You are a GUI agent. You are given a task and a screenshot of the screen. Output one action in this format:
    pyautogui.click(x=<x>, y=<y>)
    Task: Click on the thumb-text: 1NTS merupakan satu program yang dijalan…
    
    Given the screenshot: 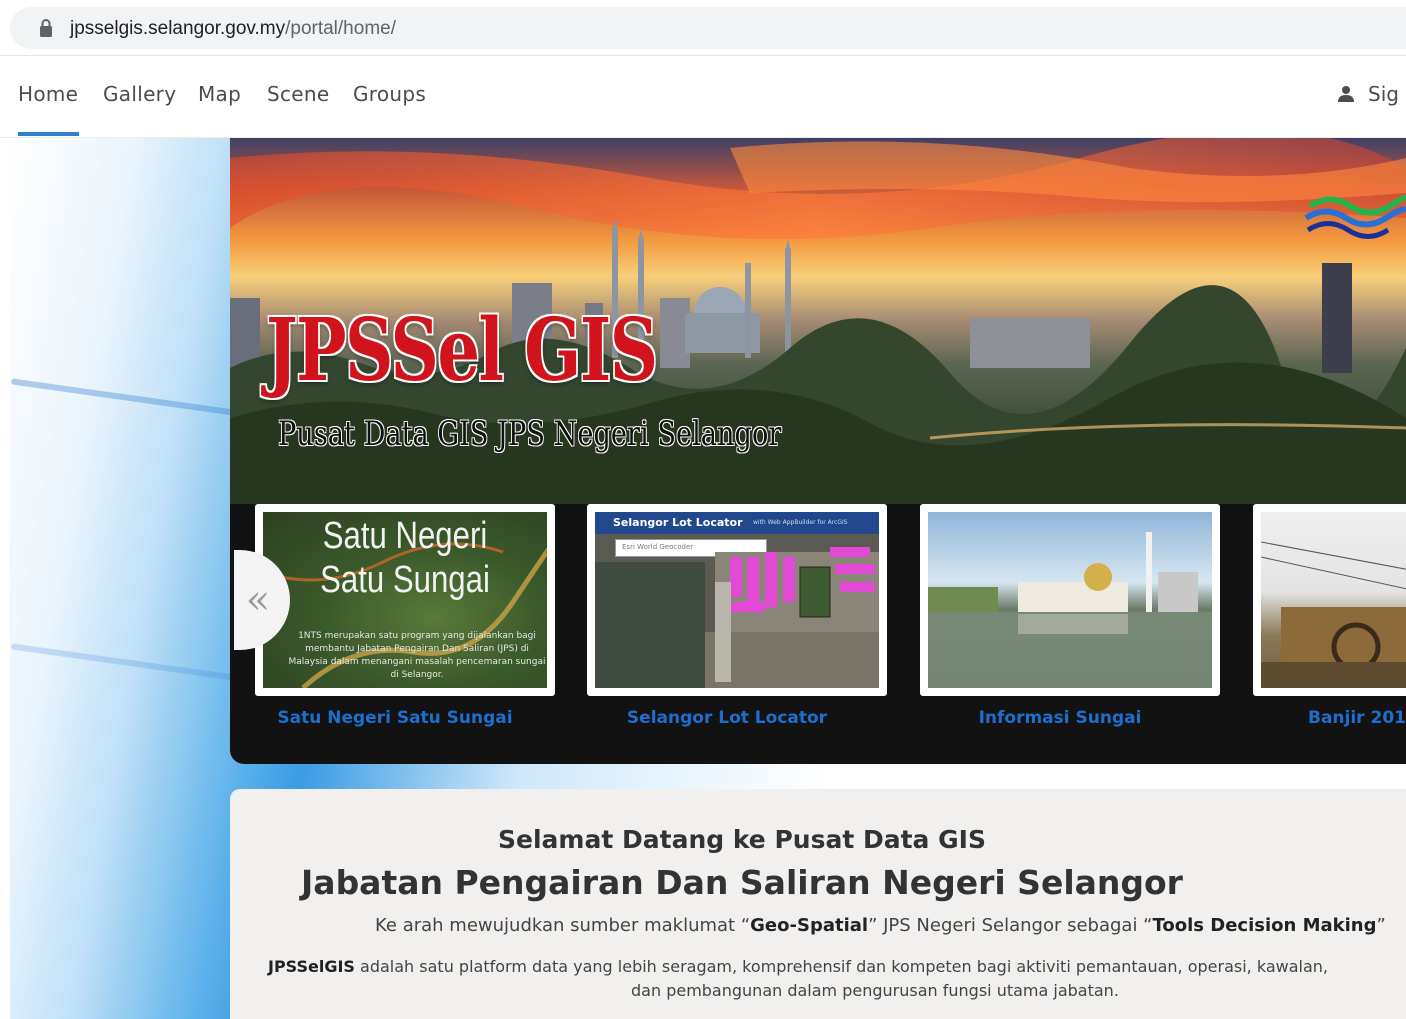 What is the action you would take?
    pyautogui.click(x=417, y=655)
    